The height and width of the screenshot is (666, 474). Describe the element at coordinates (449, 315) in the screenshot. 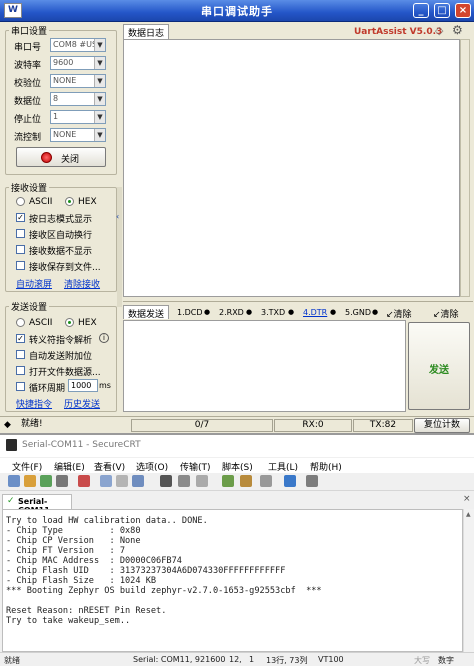

I see `clear-send-label: 清除` at that location.